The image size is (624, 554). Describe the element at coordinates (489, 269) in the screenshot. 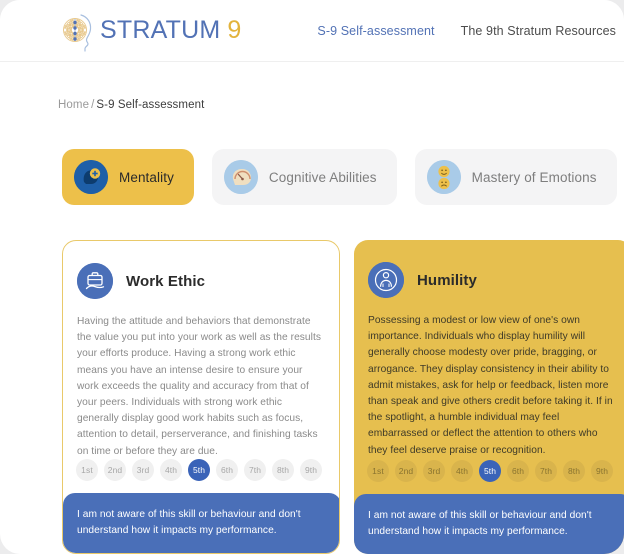

I see `card-header: Humility` at that location.